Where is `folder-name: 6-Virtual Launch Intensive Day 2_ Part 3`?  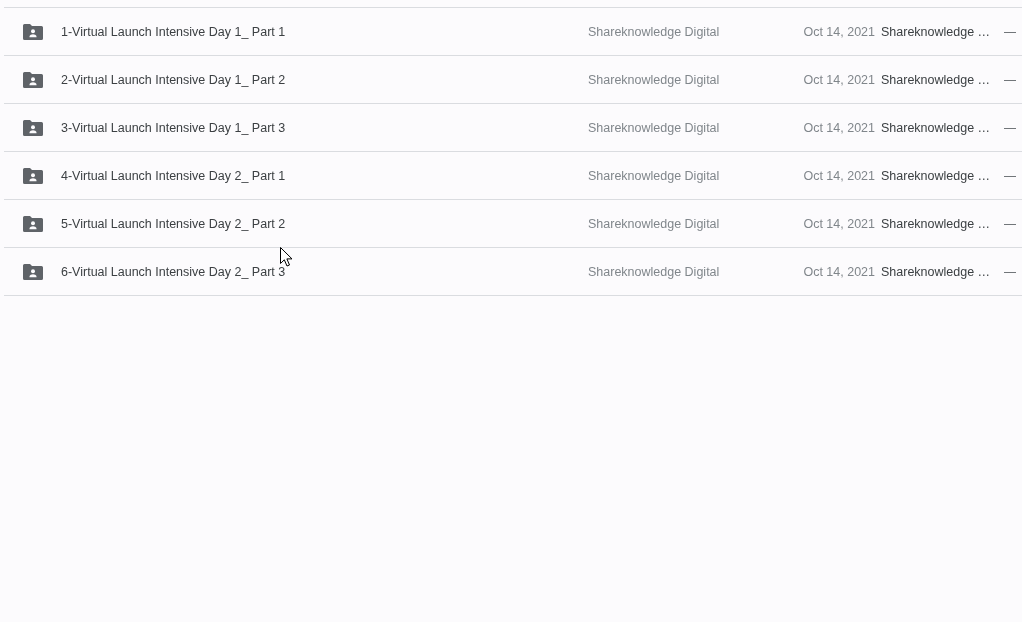
folder-name: 6-Virtual Launch Intensive Day 2_ Part 3 is located at coordinates (173, 271).